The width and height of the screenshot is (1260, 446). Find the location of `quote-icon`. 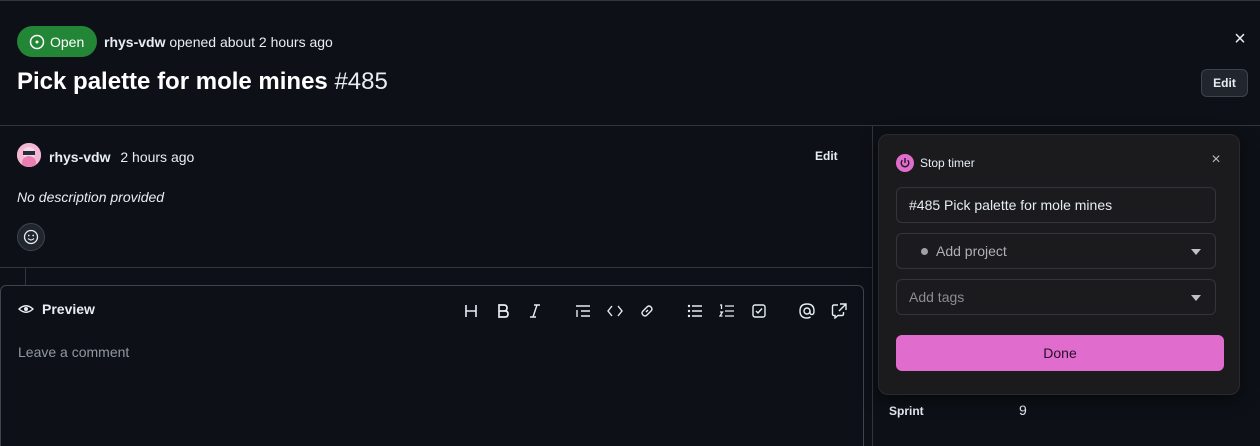

quote-icon is located at coordinates (583, 311).